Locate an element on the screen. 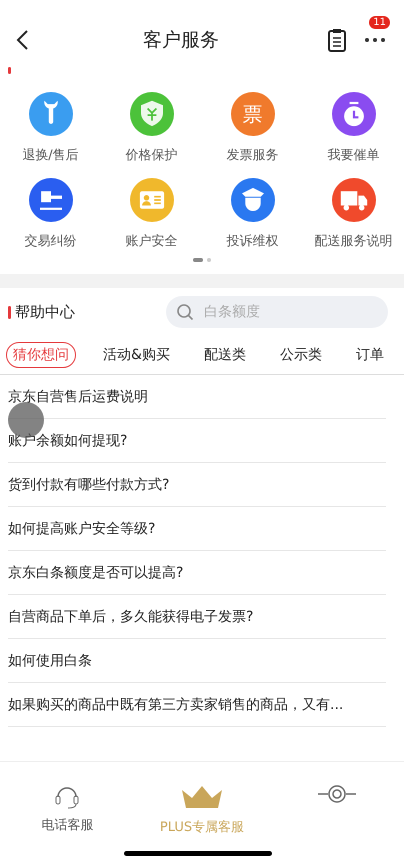  category-tab: 公示类 is located at coordinates (300, 355).